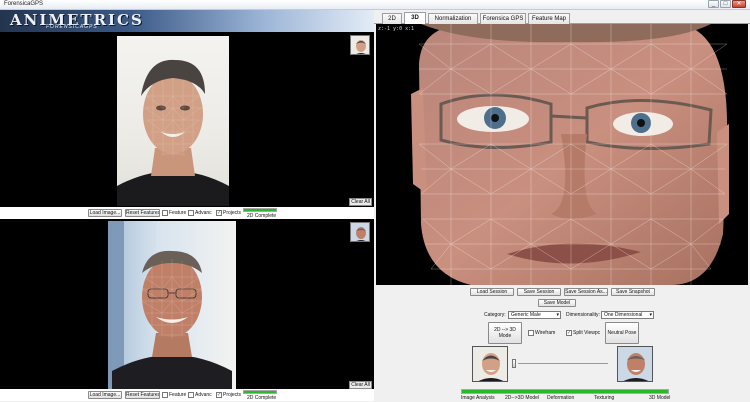 The image size is (750, 402). Describe the element at coordinates (453, 18) in the screenshot. I see `tab-normalization: Normalization` at that location.